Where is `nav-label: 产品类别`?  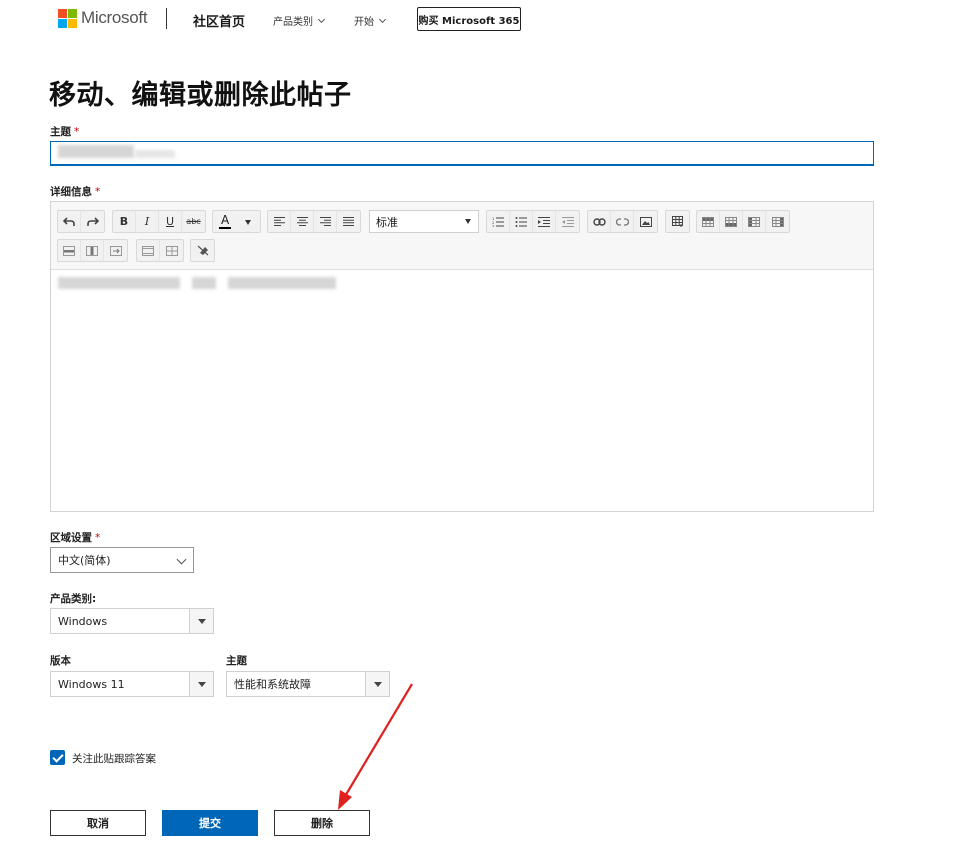
nav-label: 产品类别 is located at coordinates (293, 22).